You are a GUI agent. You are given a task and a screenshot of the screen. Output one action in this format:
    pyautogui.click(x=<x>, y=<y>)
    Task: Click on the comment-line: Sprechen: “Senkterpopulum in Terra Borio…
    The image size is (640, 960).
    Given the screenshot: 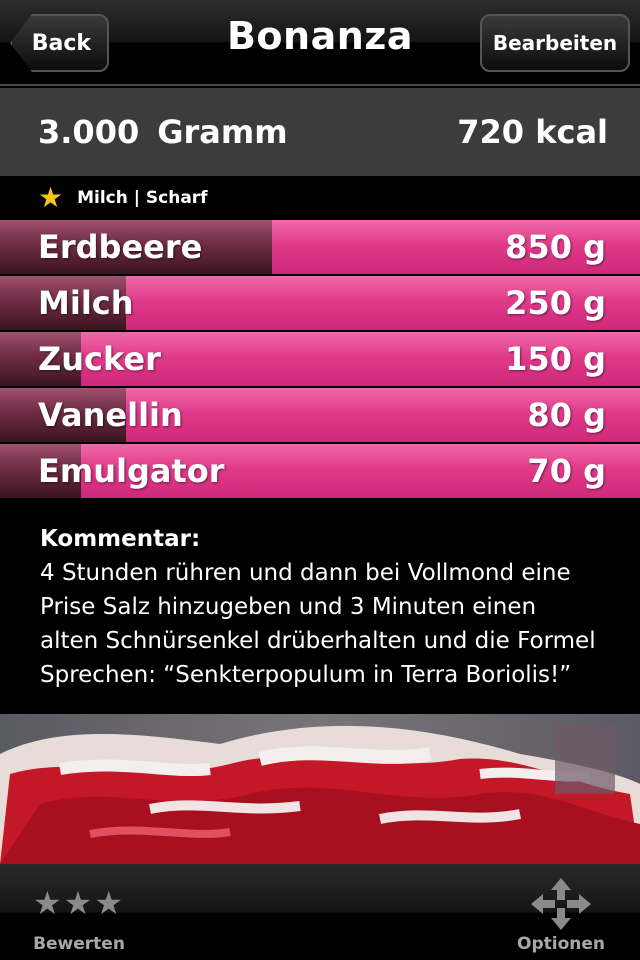 What is the action you would take?
    pyautogui.click(x=306, y=675)
    